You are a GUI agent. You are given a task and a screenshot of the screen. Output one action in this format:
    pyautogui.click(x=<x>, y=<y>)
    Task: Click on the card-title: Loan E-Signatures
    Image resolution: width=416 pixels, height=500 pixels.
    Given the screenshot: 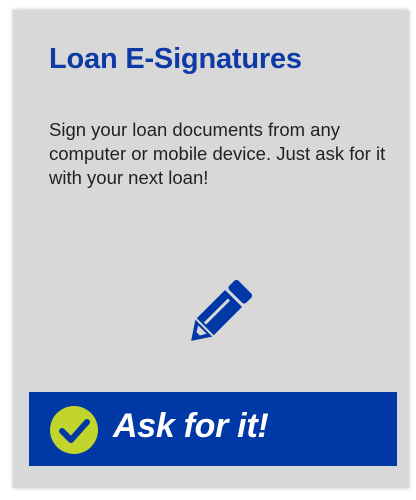 What is the action you would take?
    pyautogui.click(x=175, y=59)
    